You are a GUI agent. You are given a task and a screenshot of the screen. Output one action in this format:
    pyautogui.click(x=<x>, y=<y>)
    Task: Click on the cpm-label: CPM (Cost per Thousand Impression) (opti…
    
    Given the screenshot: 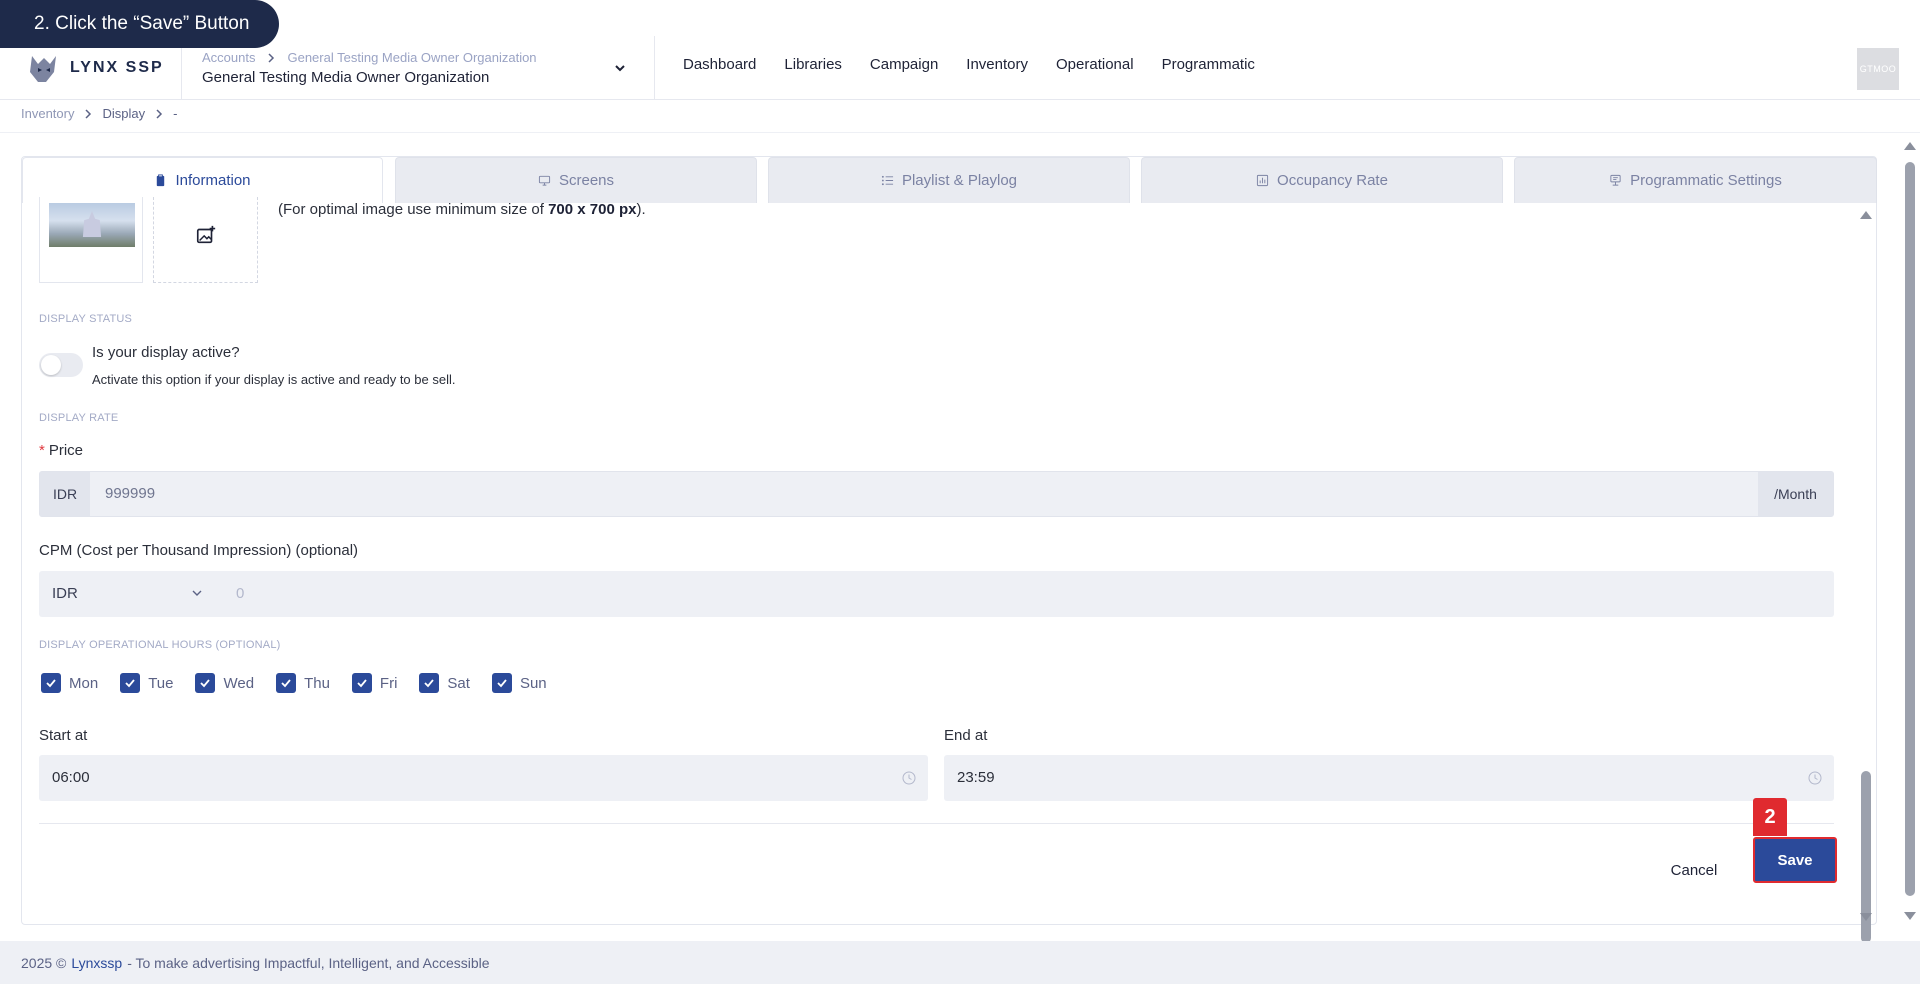 What is the action you would take?
    pyautogui.click(x=199, y=550)
    